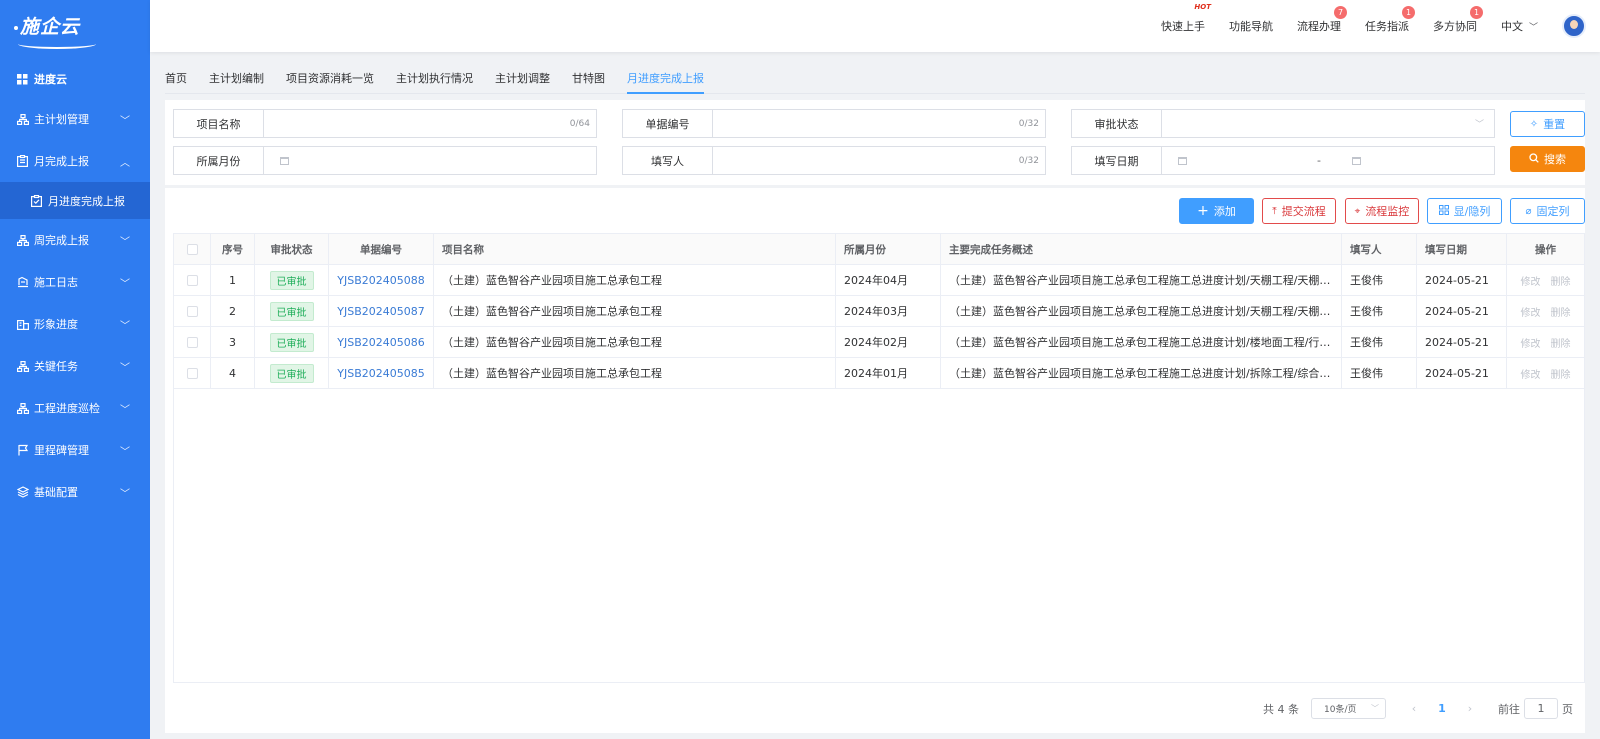 The width and height of the screenshot is (1600, 739). What do you see at coordinates (233, 280) in the screenshot?
I see `row-no: 1` at bounding box center [233, 280].